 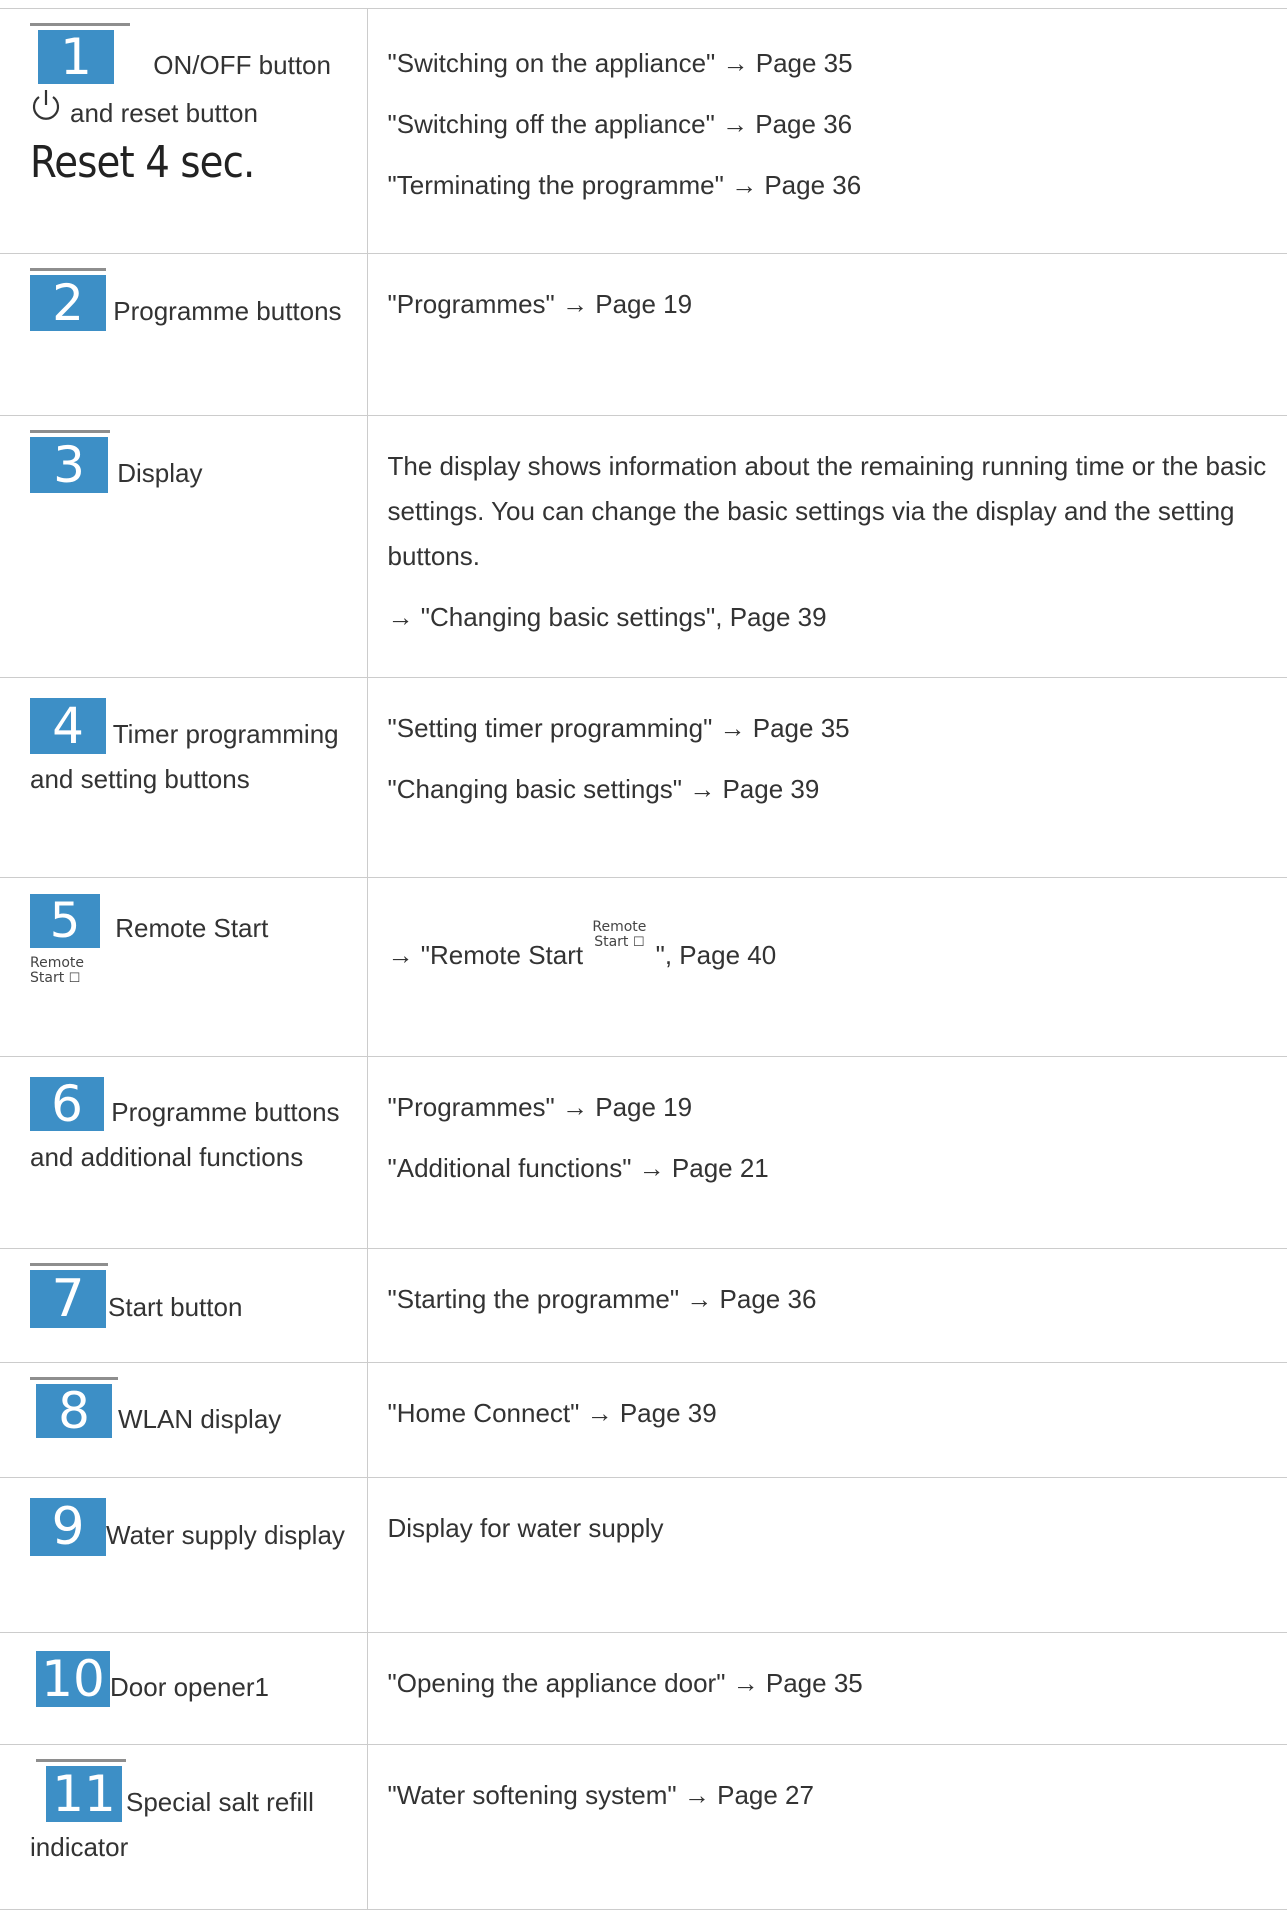 I want to click on control-label: Remote Start, so click(x=192, y=928).